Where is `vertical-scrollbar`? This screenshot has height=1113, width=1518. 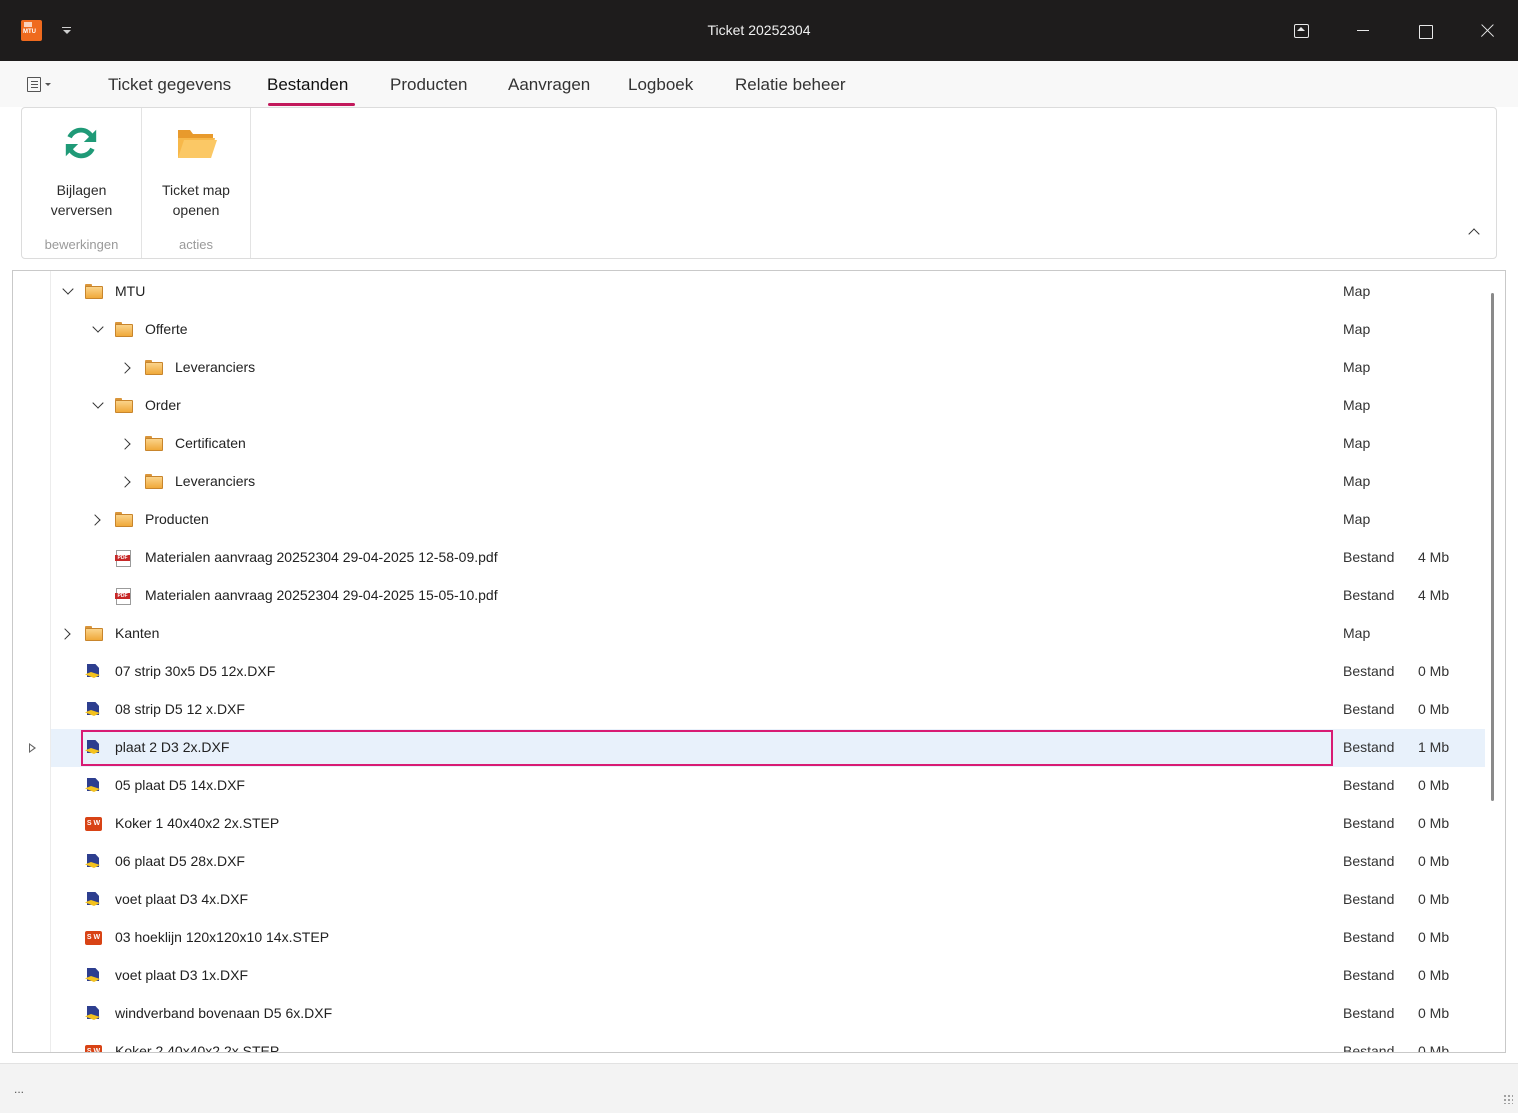
vertical-scrollbar is located at coordinates (1492, 547).